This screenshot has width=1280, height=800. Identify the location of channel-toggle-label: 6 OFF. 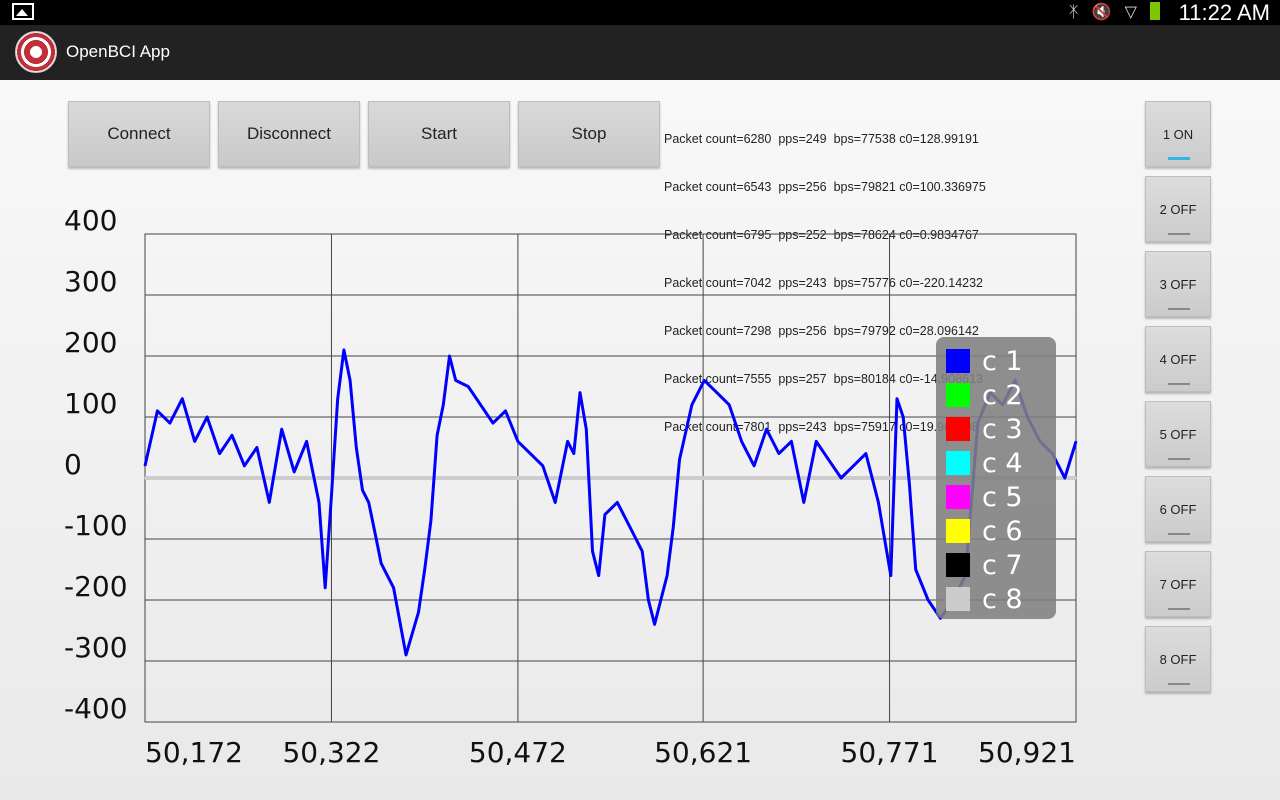
(1178, 509).